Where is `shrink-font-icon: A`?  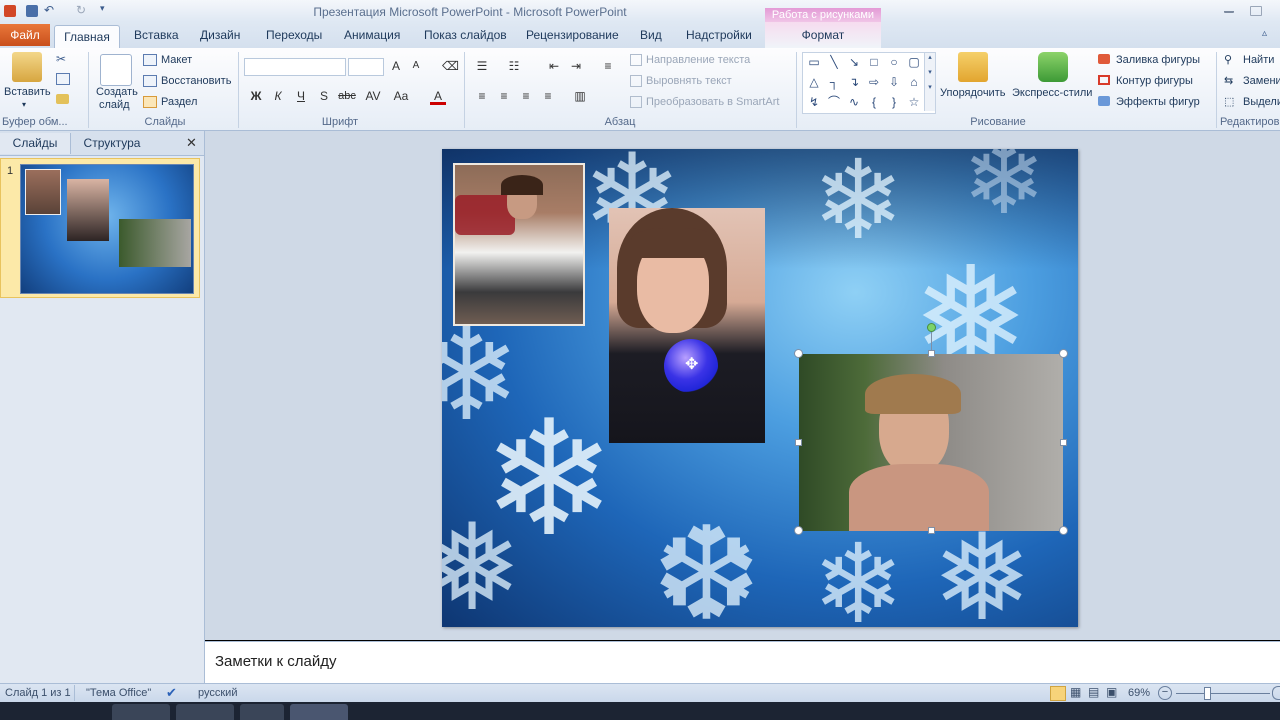
shrink-font-icon: A is located at coordinates (416, 66).